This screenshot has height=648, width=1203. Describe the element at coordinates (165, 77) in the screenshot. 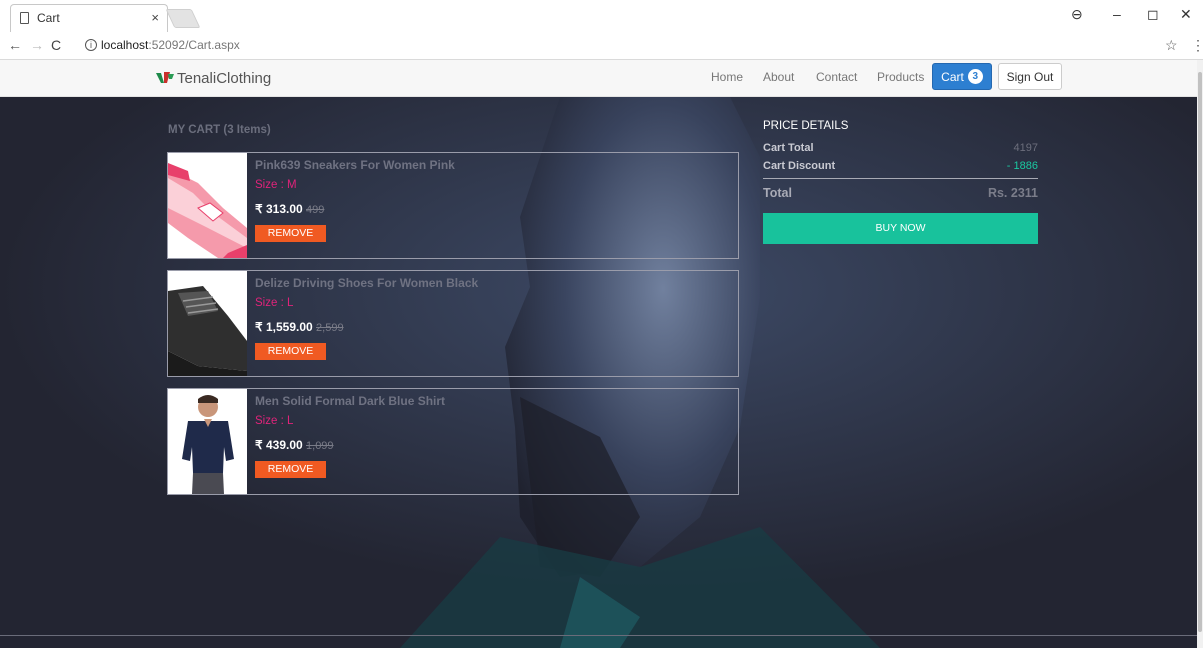

I see `brand-logo-icon` at that location.